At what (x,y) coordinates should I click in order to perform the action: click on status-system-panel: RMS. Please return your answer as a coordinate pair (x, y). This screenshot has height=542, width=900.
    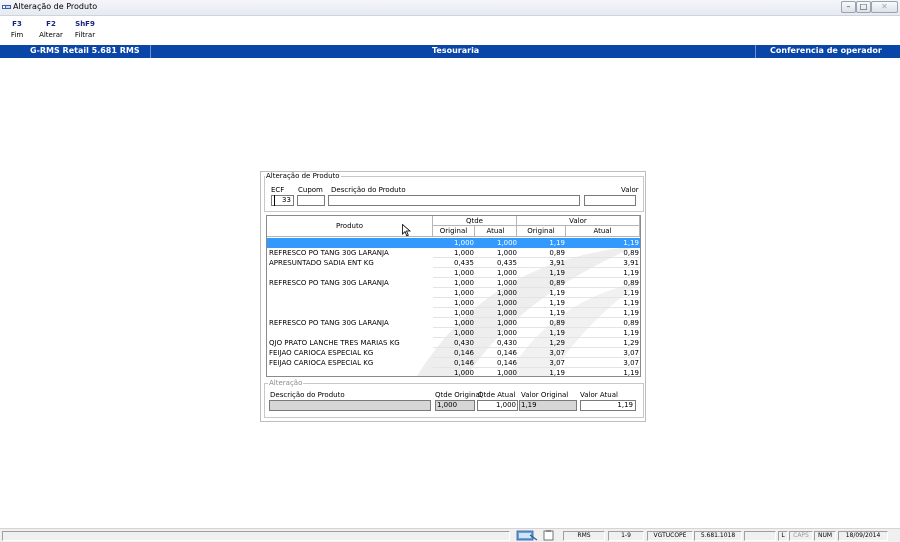
    Looking at the image, I should click on (584, 536).